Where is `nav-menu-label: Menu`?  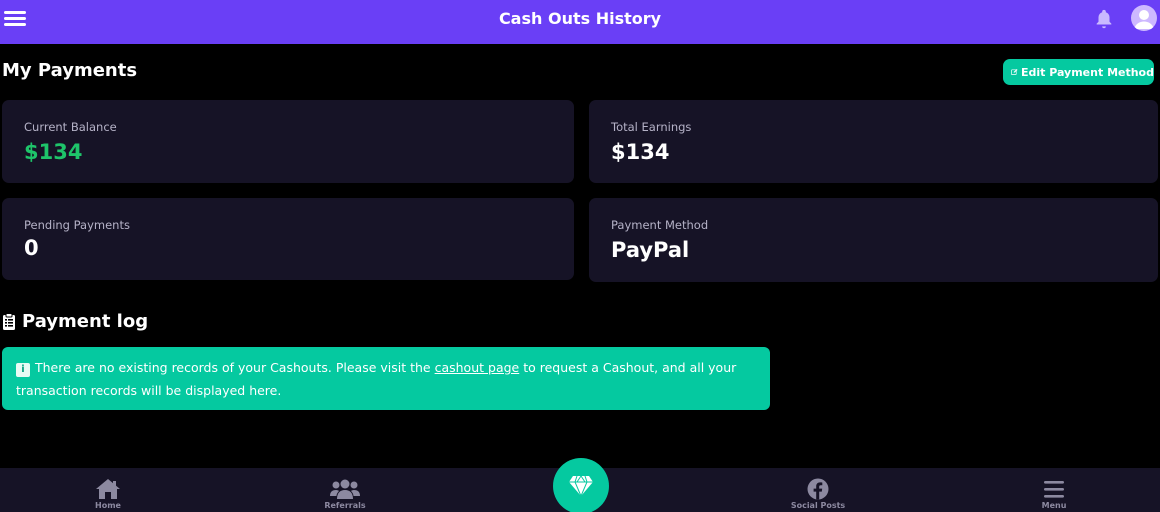 nav-menu-label: Menu is located at coordinates (1054, 505).